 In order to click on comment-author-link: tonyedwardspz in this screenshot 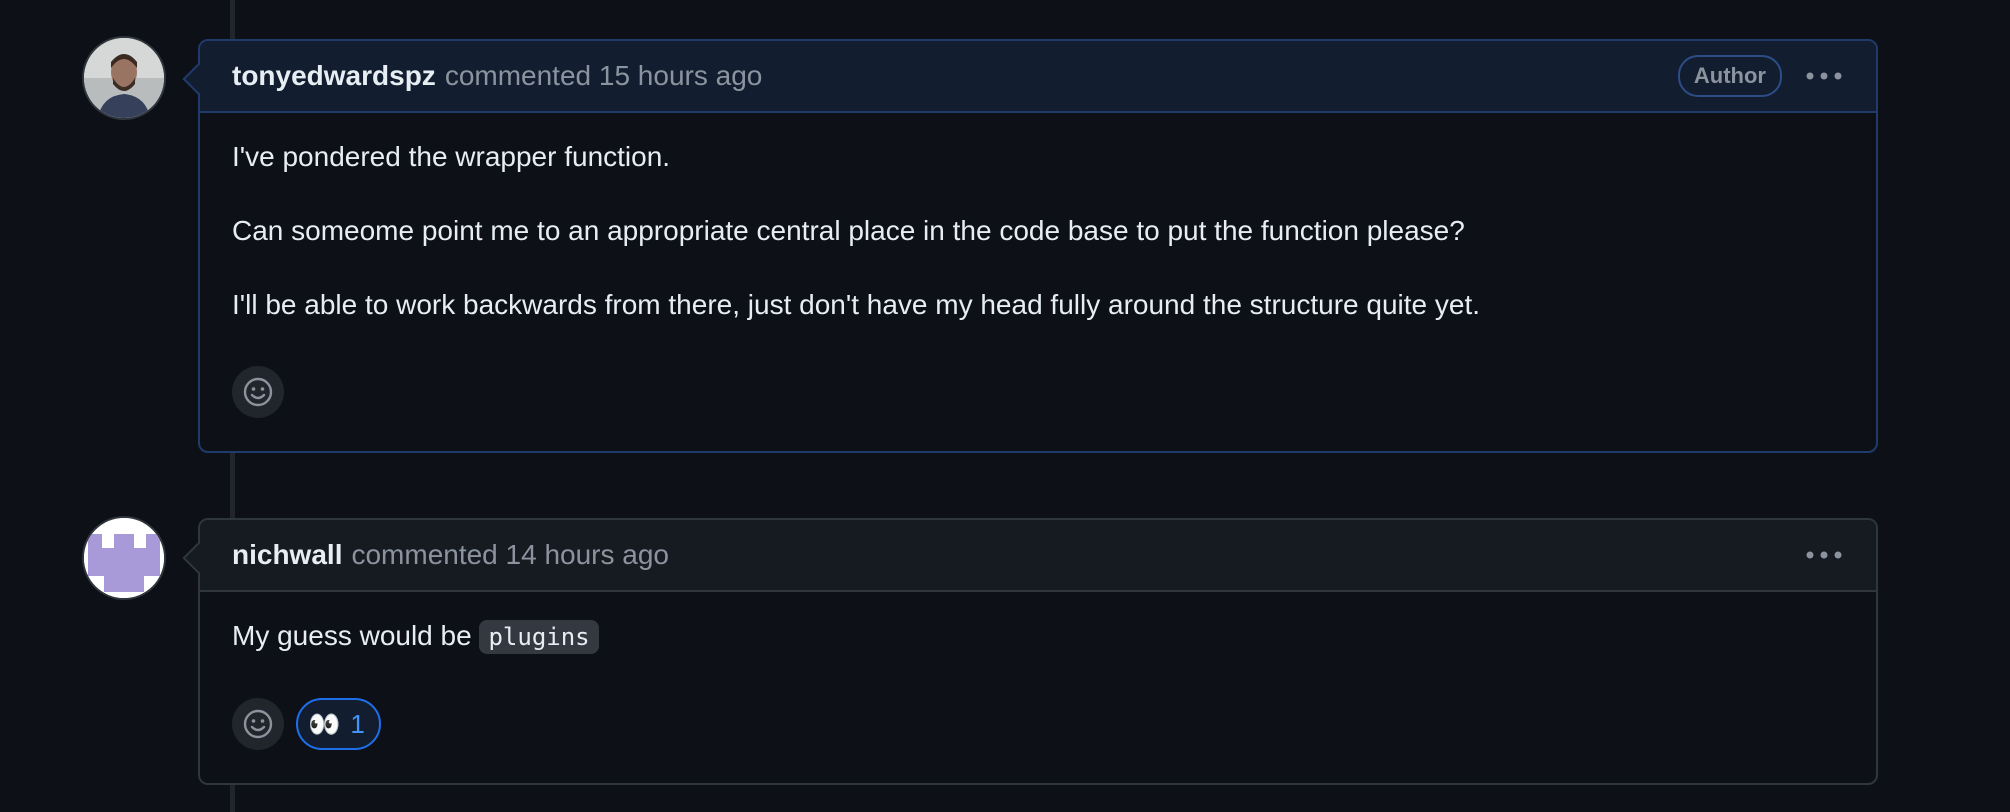, I will do `click(334, 76)`.